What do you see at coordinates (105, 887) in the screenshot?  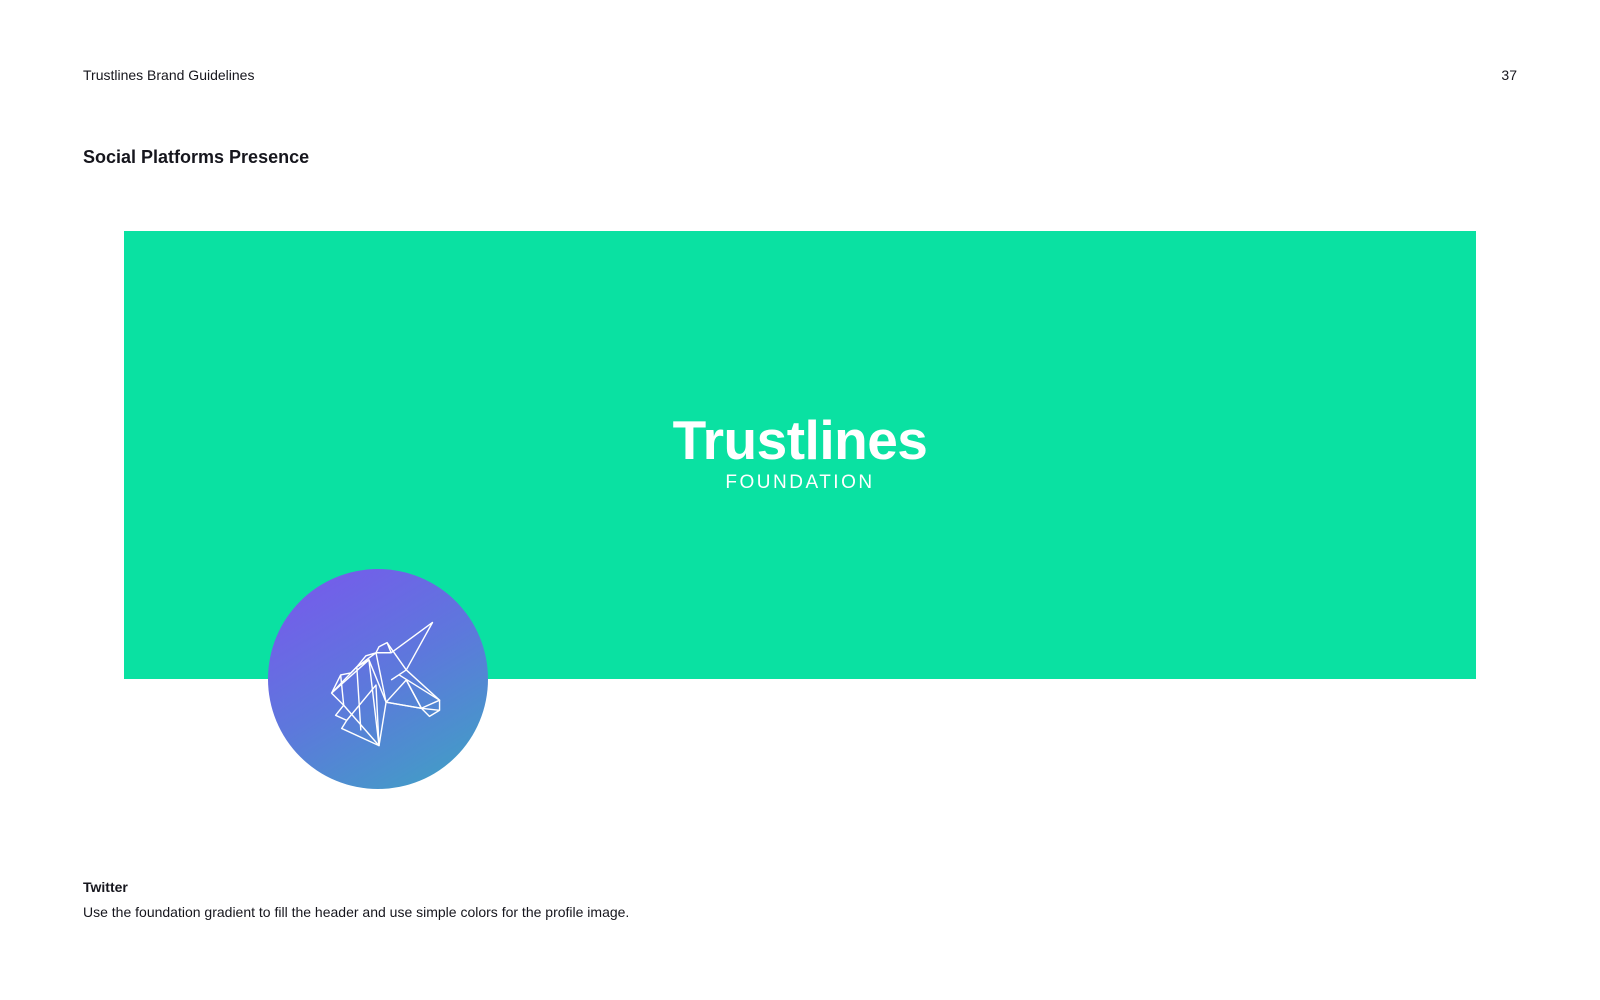 I see `twitter-heading: Twitter` at bounding box center [105, 887].